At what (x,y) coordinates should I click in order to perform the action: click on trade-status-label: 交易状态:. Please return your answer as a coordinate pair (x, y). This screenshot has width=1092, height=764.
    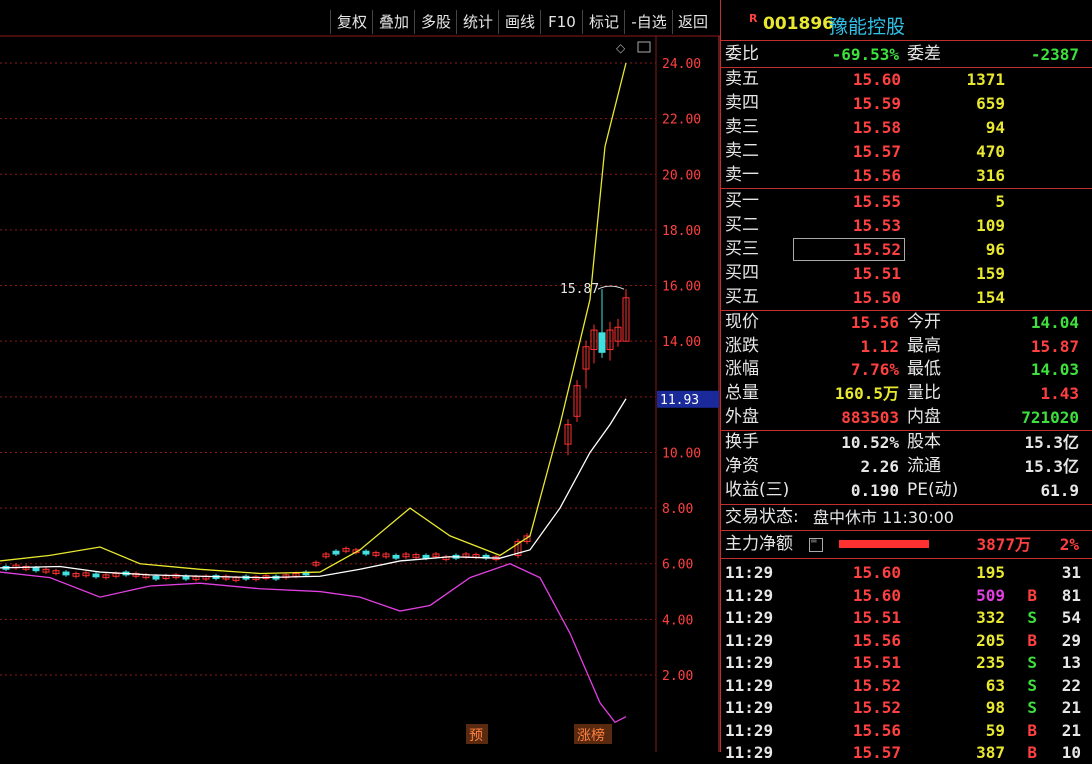
    Looking at the image, I should click on (762, 517).